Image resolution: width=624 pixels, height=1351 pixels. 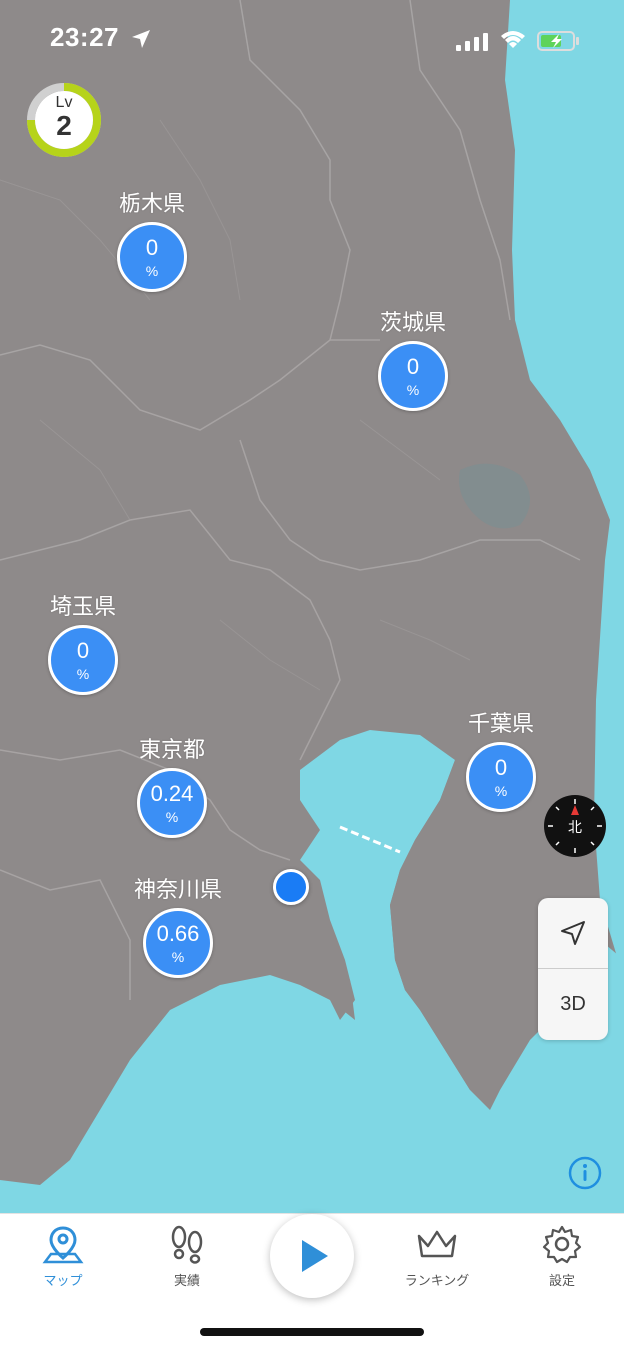 What do you see at coordinates (141, 39) in the screenshot?
I see `location-arrow-icon` at bounding box center [141, 39].